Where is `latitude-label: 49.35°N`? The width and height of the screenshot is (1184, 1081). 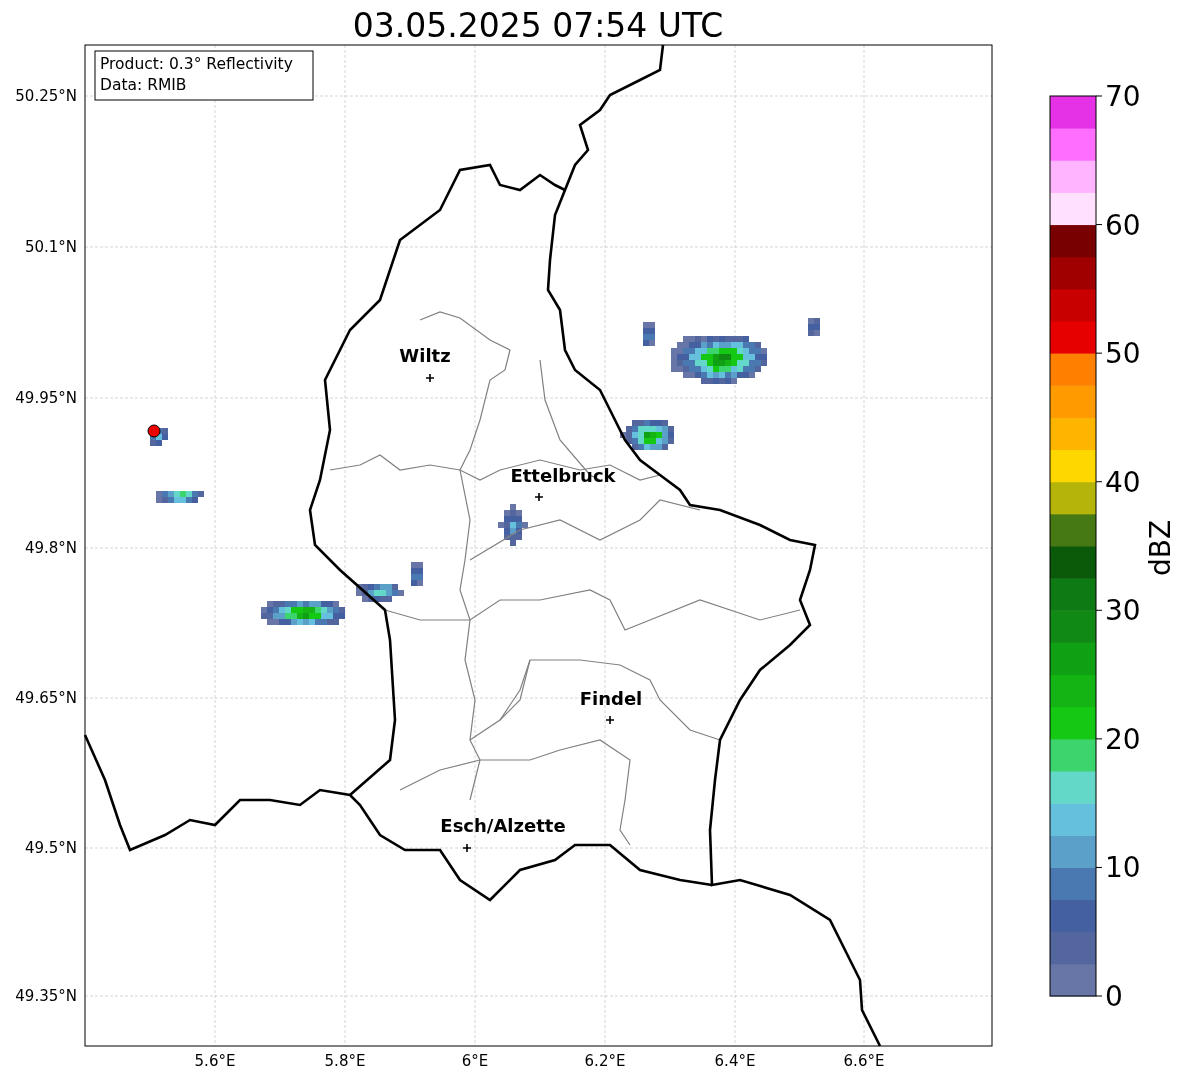
latitude-label: 49.35°N is located at coordinates (46, 996).